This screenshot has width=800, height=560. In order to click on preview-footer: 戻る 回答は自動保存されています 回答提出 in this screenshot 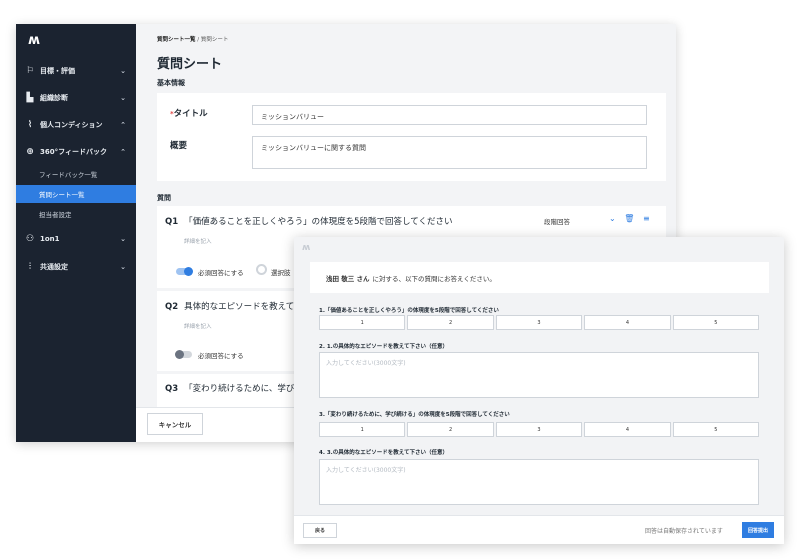, I will do `click(539, 529)`.